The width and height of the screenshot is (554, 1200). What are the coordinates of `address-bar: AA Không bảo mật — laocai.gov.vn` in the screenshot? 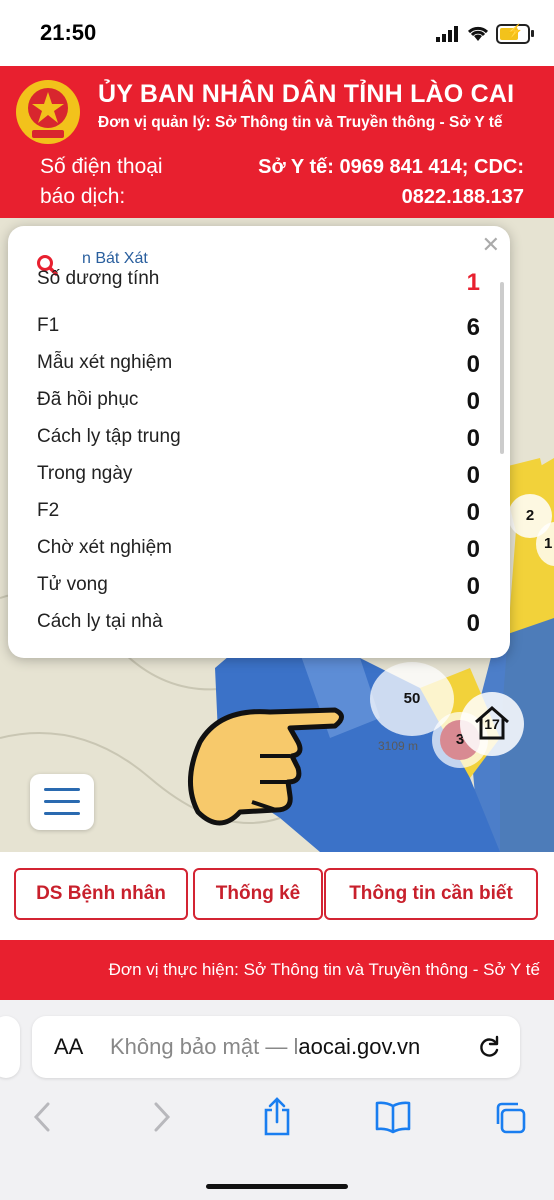 It's located at (276, 1047).